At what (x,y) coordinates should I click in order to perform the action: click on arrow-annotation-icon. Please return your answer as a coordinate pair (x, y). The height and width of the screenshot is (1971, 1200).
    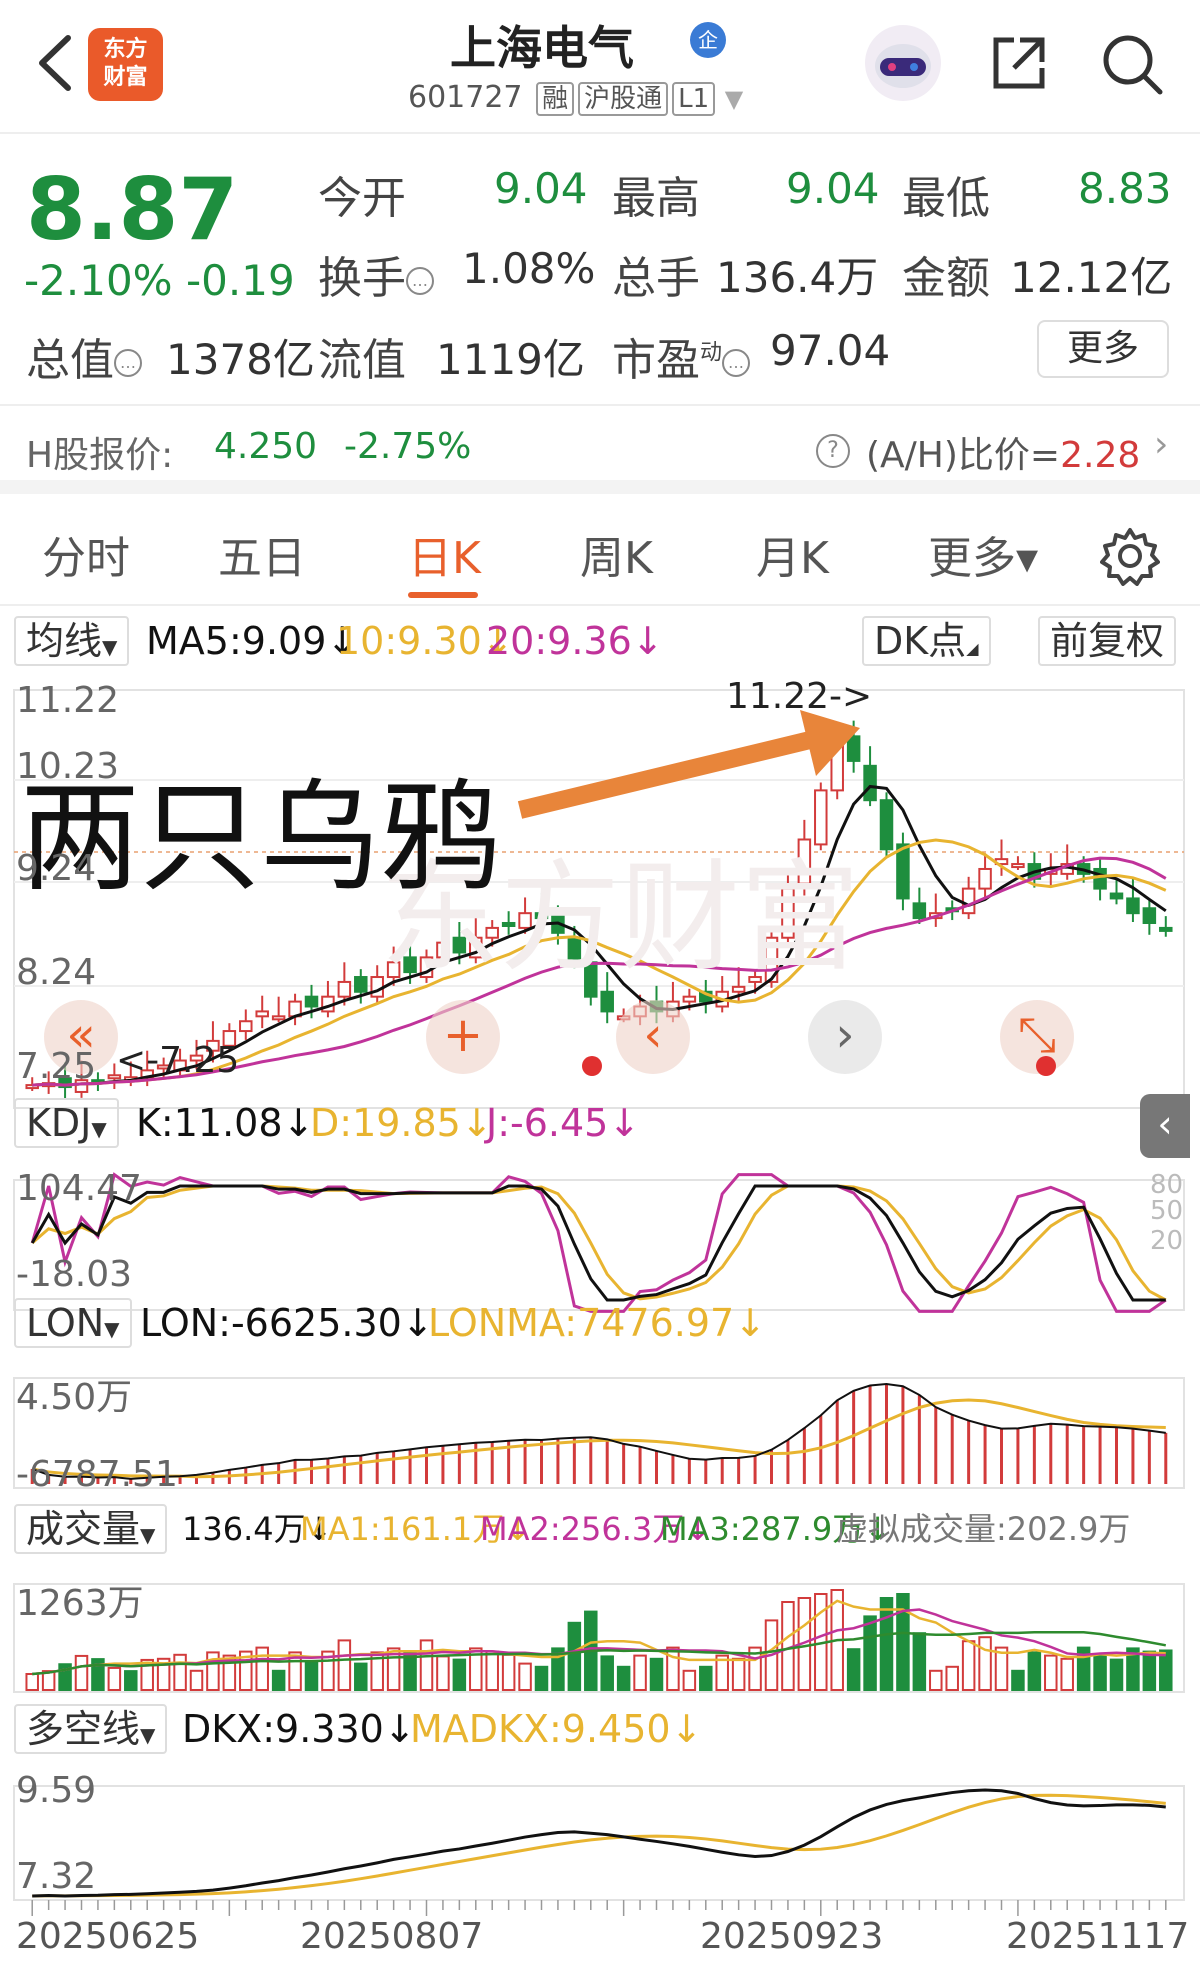
    Looking at the image, I should click on (688, 764).